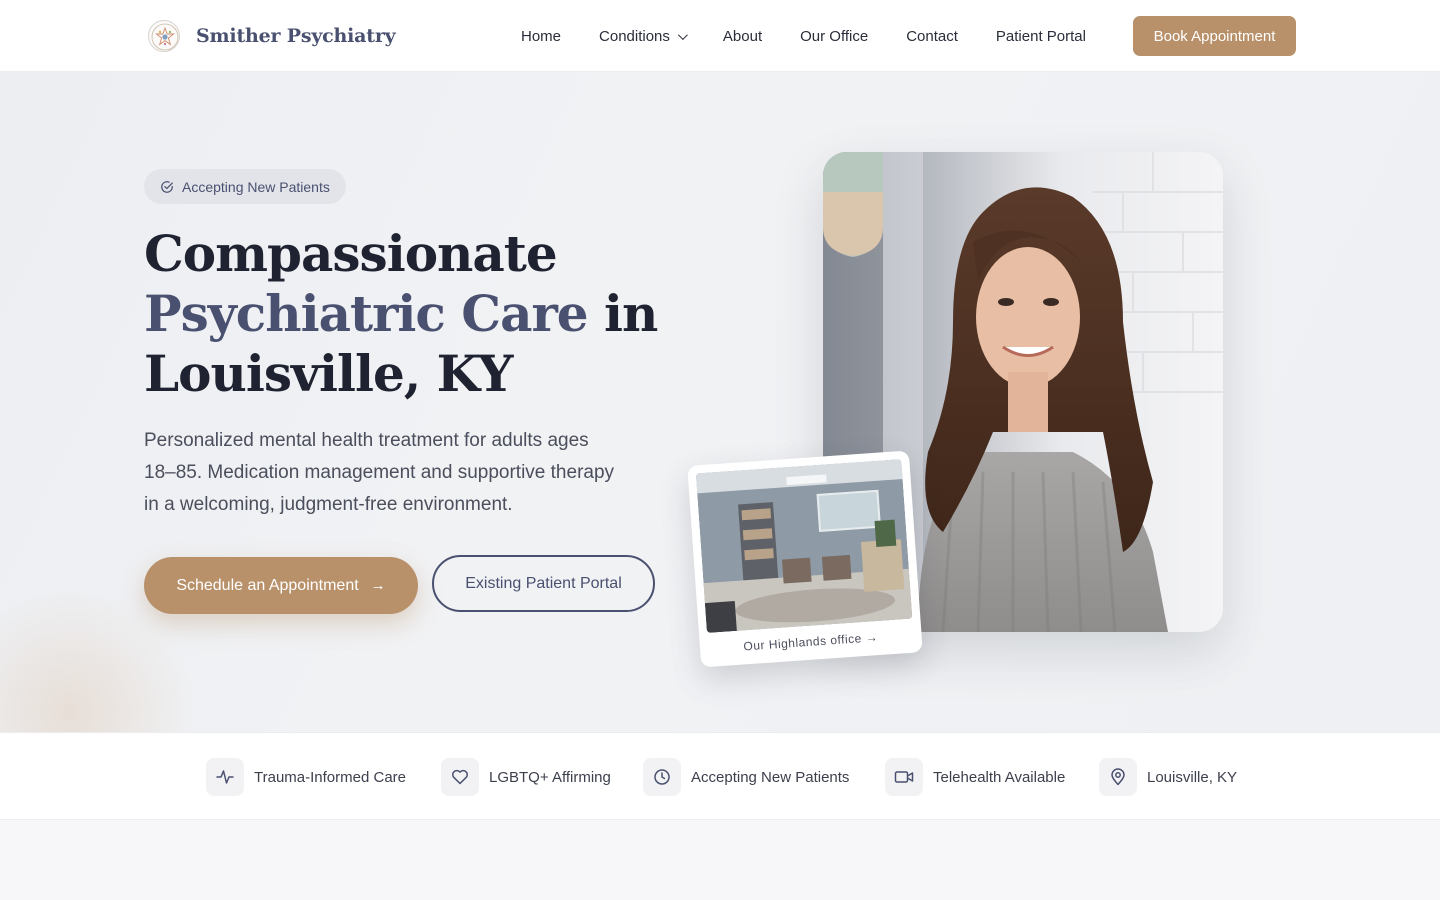 Image resolution: width=1440 pixels, height=900 pixels. I want to click on brand: Smither Psychiatry, so click(272, 36).